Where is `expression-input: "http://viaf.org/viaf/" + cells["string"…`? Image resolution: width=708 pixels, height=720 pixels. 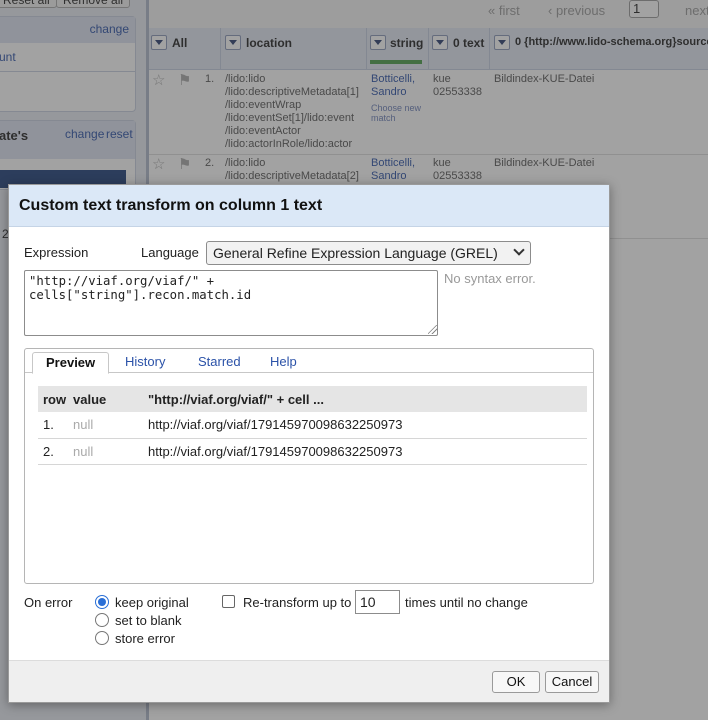 expression-input: "http://viaf.org/viaf/" + cells["string"… is located at coordinates (231, 303).